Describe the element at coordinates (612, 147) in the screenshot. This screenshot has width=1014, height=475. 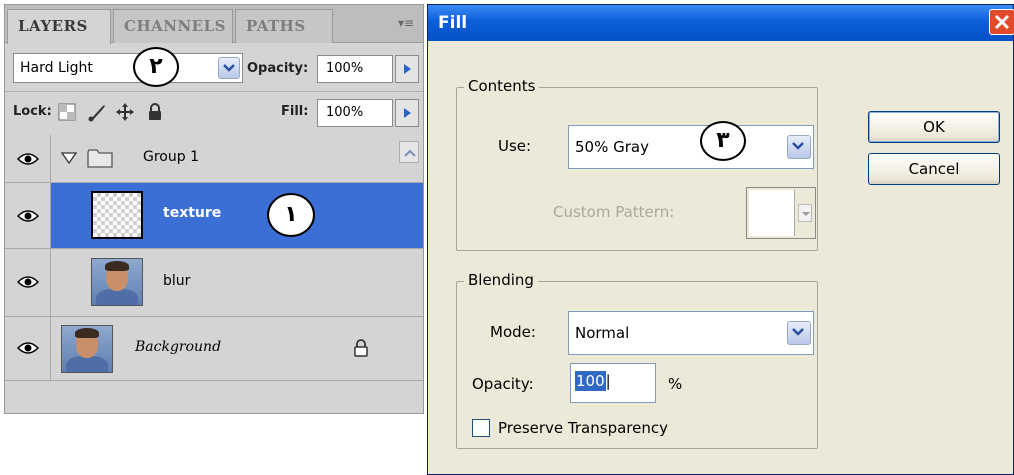
I see `use-value: 50% Gray` at that location.